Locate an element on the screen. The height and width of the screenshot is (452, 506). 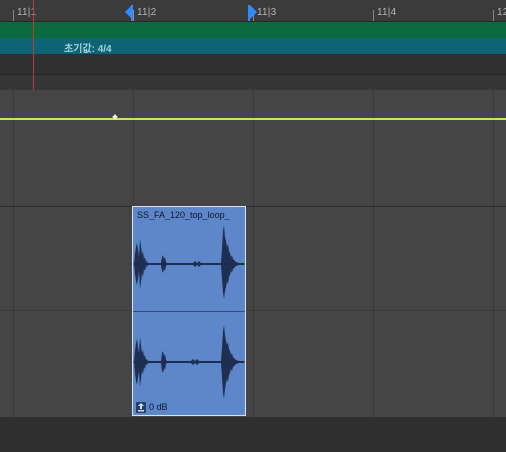
signature-label: 초기값: 4/4 is located at coordinates (88, 49).